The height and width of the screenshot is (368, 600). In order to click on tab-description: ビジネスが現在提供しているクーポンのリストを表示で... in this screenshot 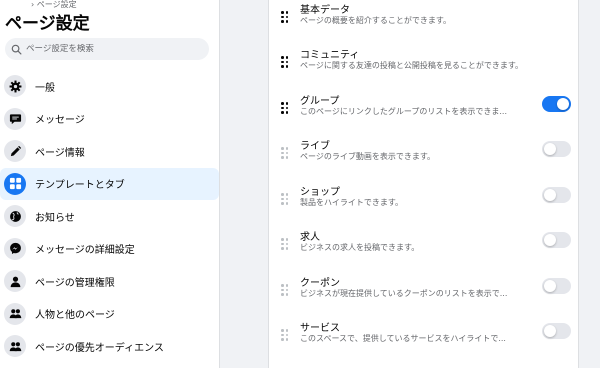, I will do `click(404, 293)`.